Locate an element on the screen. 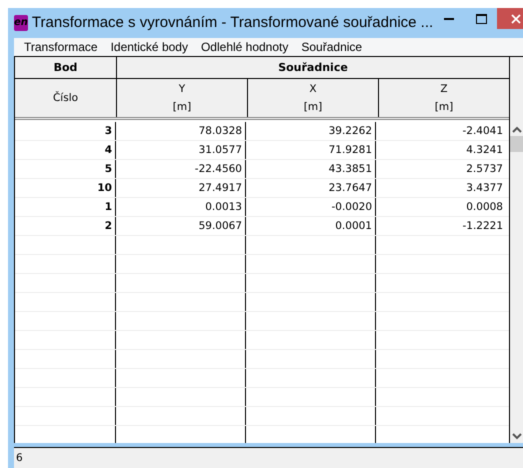 Image resolution: width=523 pixels, height=468 pixels. table-cell-text: 4.3241 is located at coordinates (484, 150).